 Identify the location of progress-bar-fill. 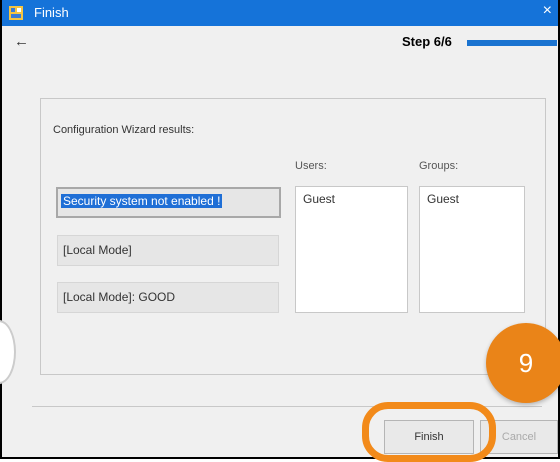
(512, 43).